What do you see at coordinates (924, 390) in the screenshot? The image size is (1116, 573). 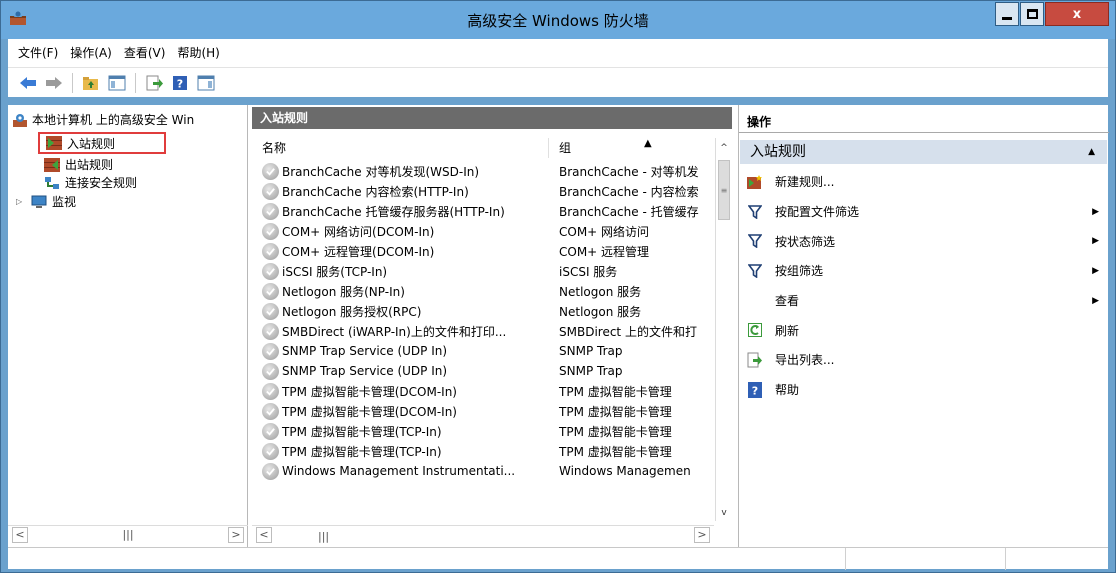 I see `action-item: ? 帮助` at bounding box center [924, 390].